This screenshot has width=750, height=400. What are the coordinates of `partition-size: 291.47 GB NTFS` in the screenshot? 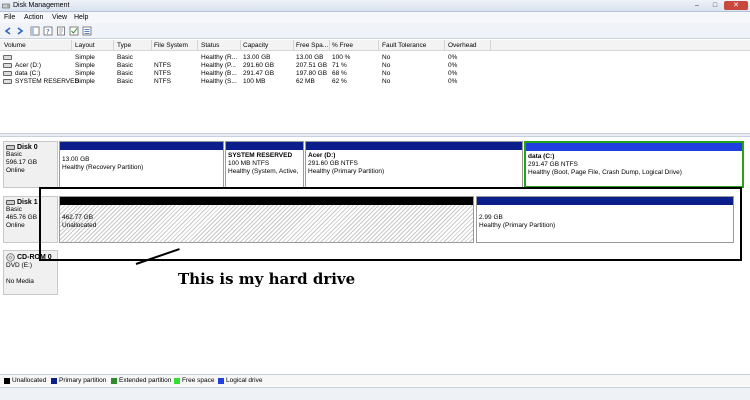 It's located at (553, 164).